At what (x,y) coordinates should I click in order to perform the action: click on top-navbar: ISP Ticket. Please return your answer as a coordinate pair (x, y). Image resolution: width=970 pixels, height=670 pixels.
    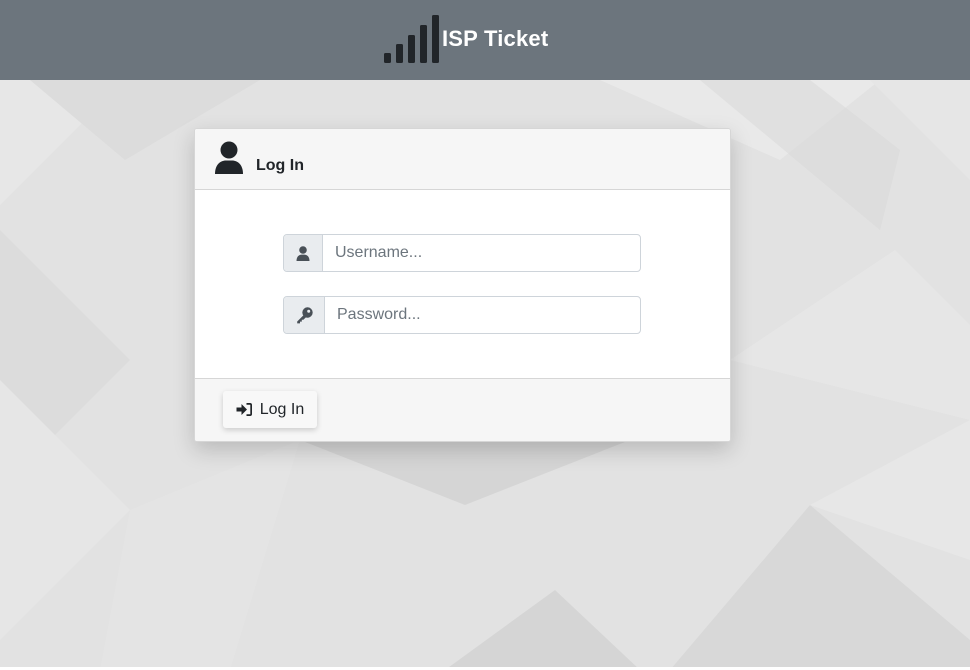
    Looking at the image, I should click on (485, 40).